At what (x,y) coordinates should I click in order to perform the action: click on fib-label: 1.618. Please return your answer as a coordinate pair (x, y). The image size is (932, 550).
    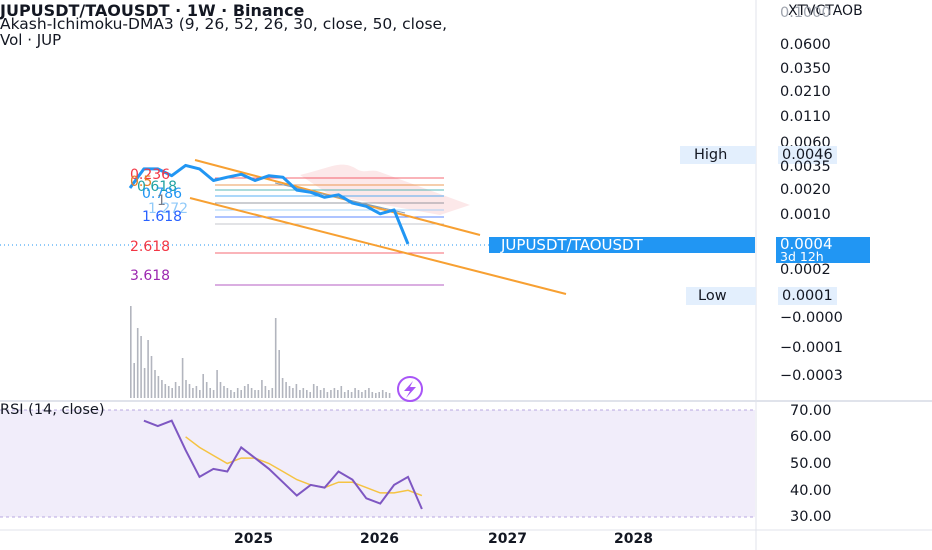
    Looking at the image, I should click on (162, 217).